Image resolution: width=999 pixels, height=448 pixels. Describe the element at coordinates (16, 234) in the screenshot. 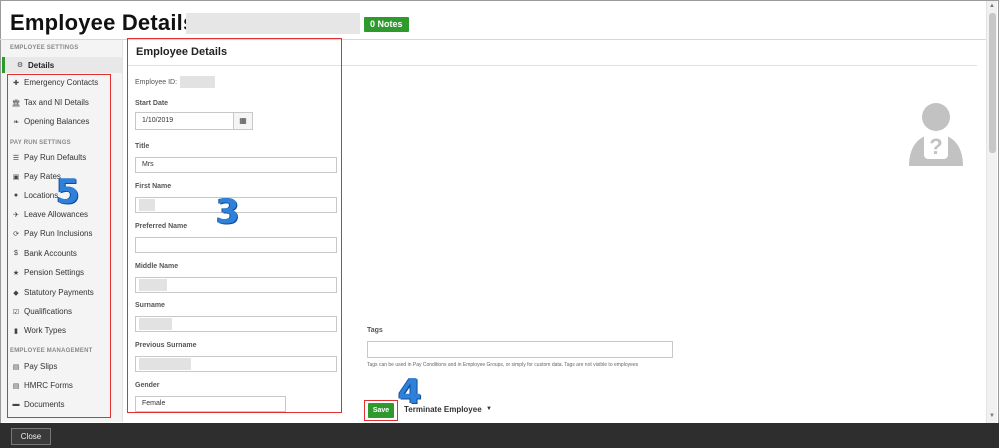

I see `refresh-icon: ⟳` at that location.